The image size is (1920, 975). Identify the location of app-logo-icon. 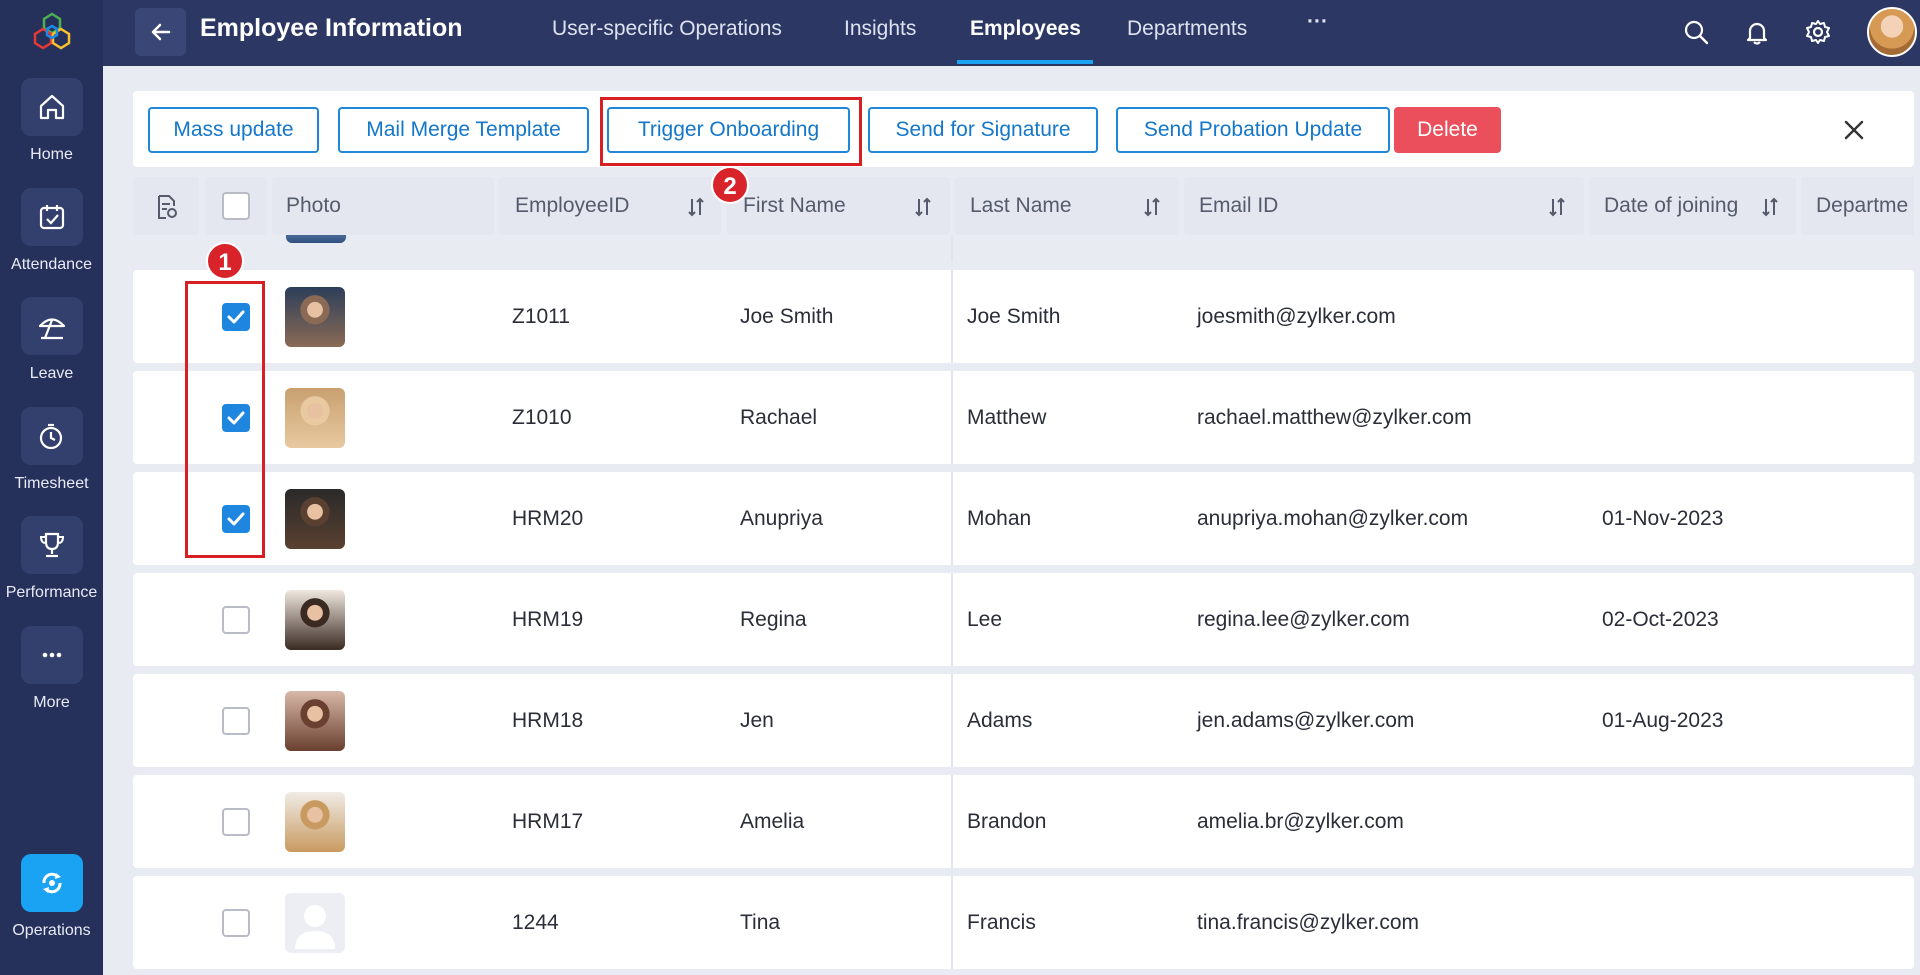
(52, 31).